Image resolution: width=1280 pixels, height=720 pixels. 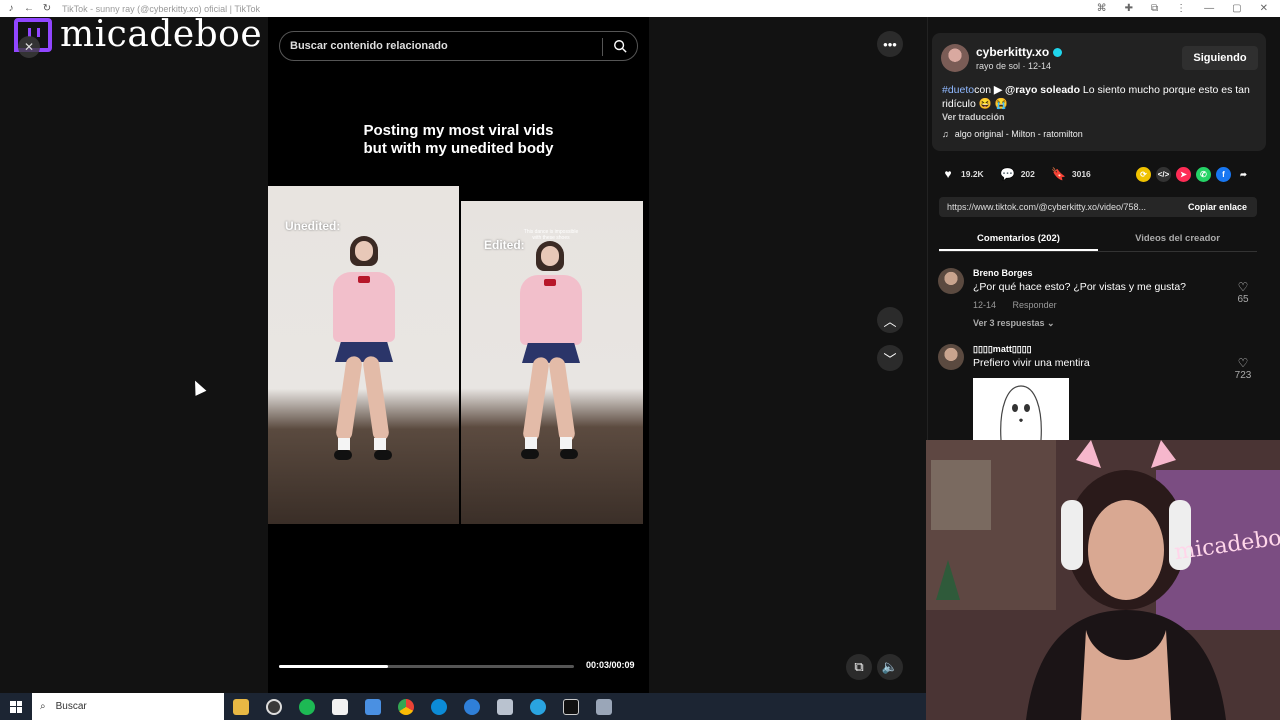 I want to click on heart-icon: ♥, so click(x=948, y=174).